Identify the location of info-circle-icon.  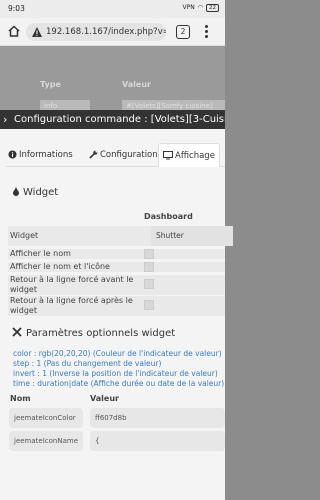
(12, 154).